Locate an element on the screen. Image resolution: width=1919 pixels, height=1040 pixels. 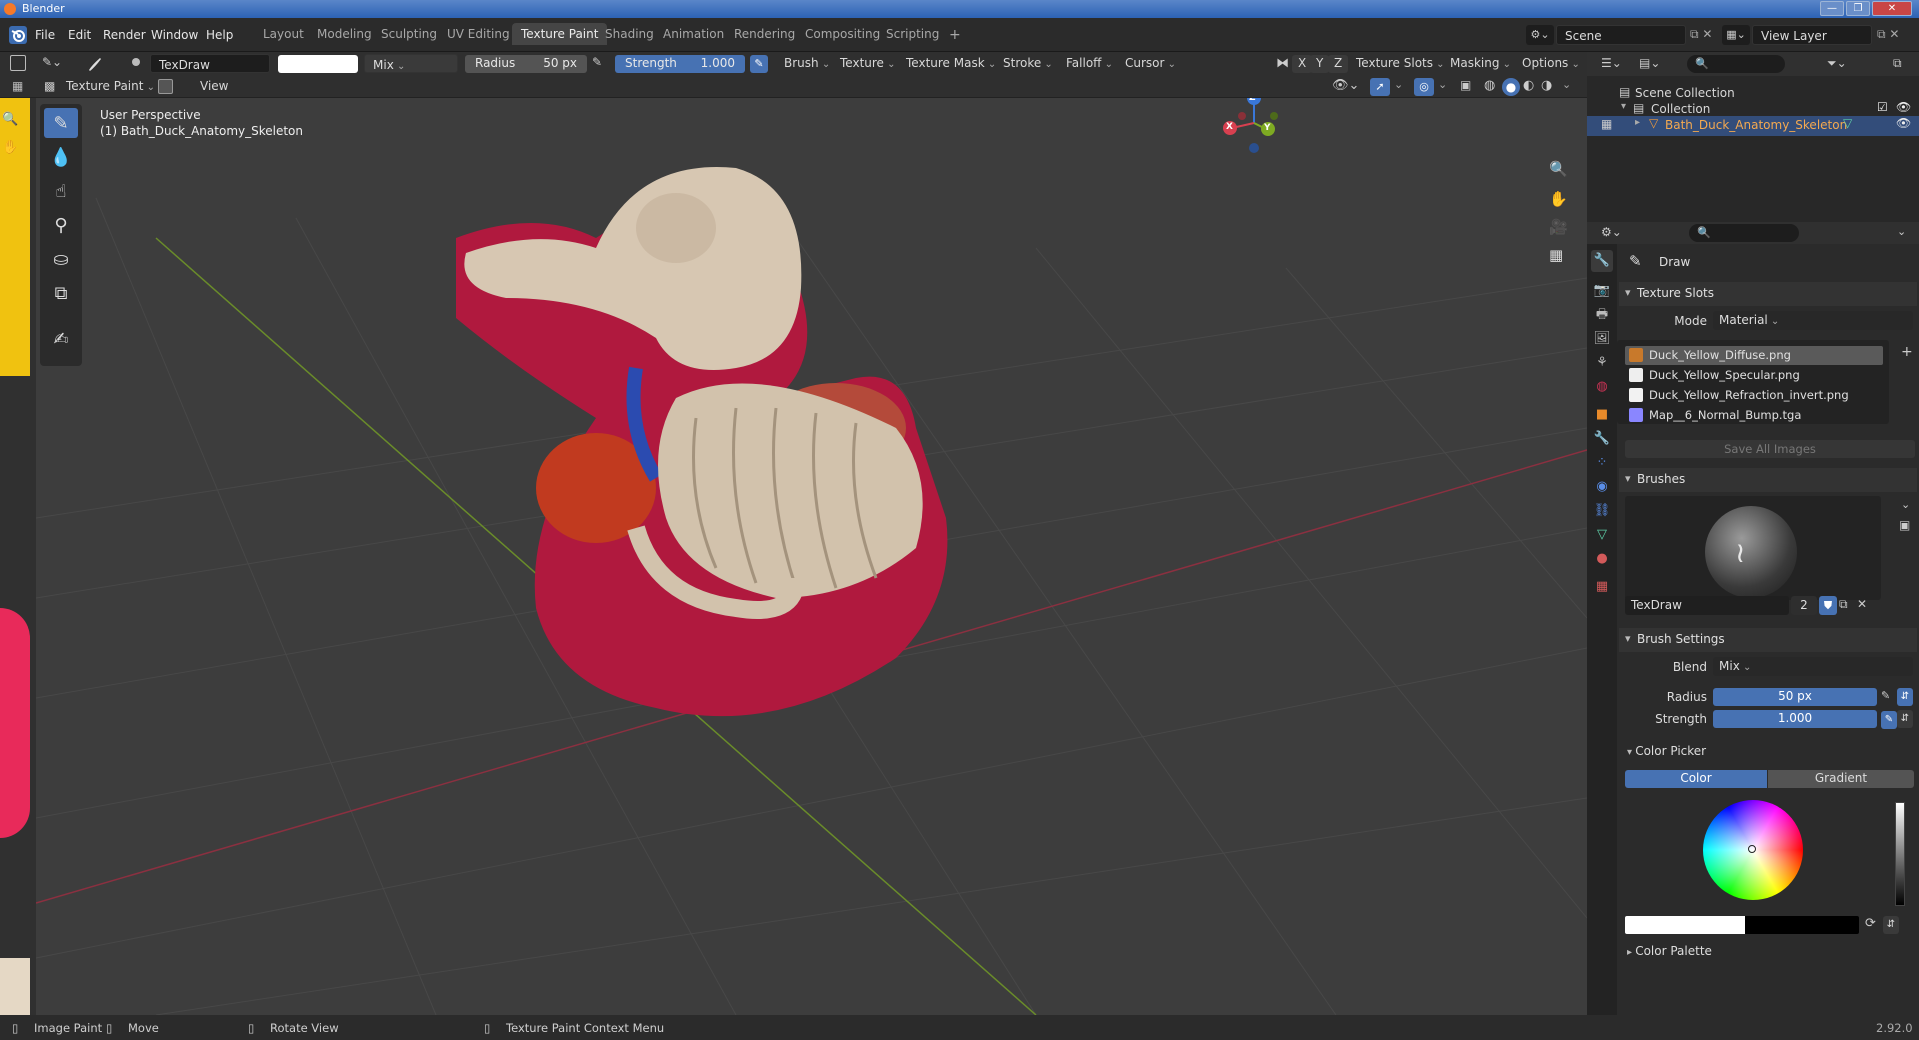
tab-output-icon: 🖶 is located at coordinates (1602, 315).